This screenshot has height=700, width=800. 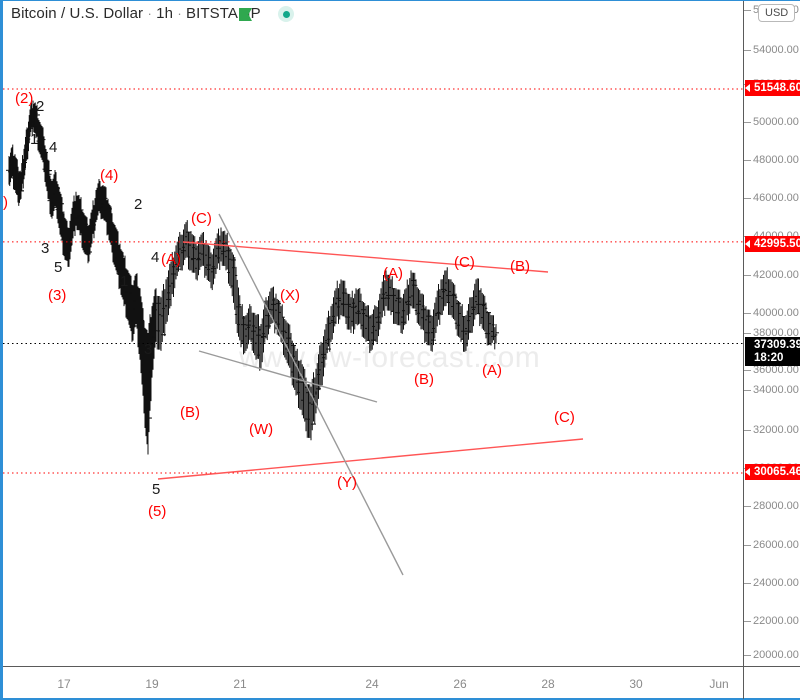 What do you see at coordinates (290, 295) in the screenshot?
I see `wave-label: (X)` at bounding box center [290, 295].